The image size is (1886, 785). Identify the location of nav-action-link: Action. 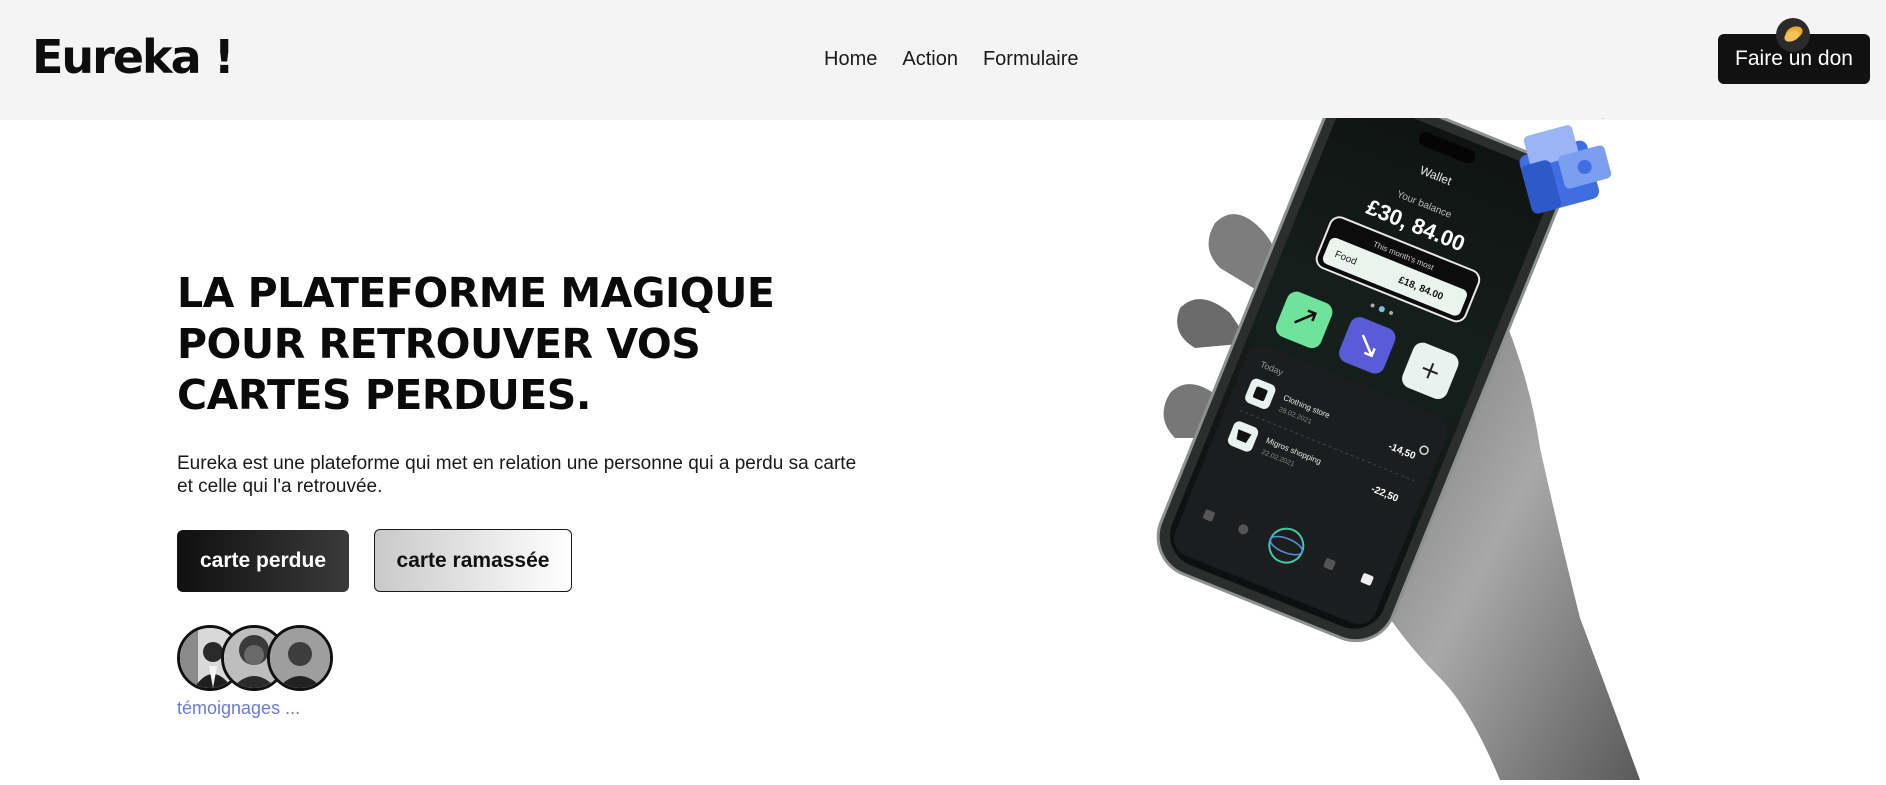
(930, 59).